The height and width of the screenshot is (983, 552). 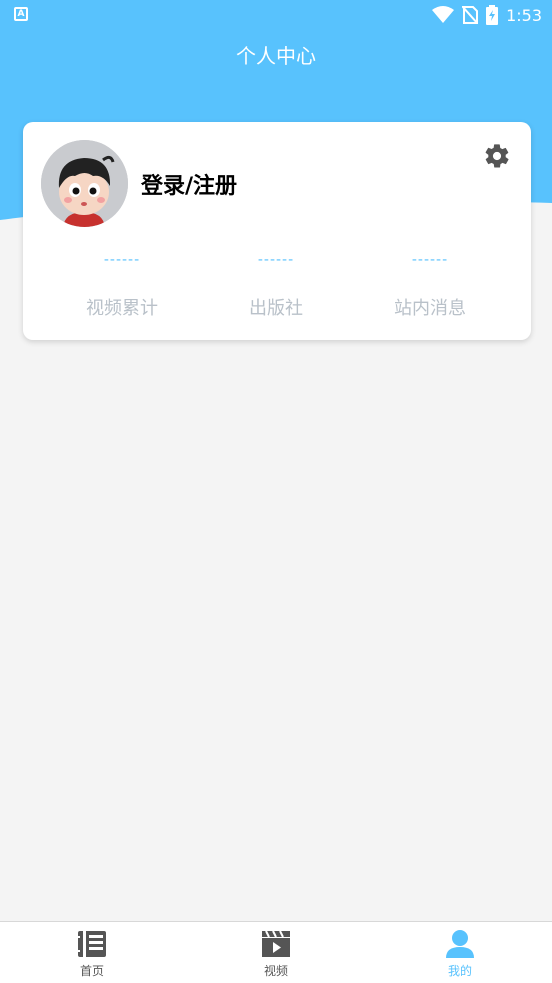 What do you see at coordinates (443, 14) in the screenshot?
I see `wifi-icon` at bounding box center [443, 14].